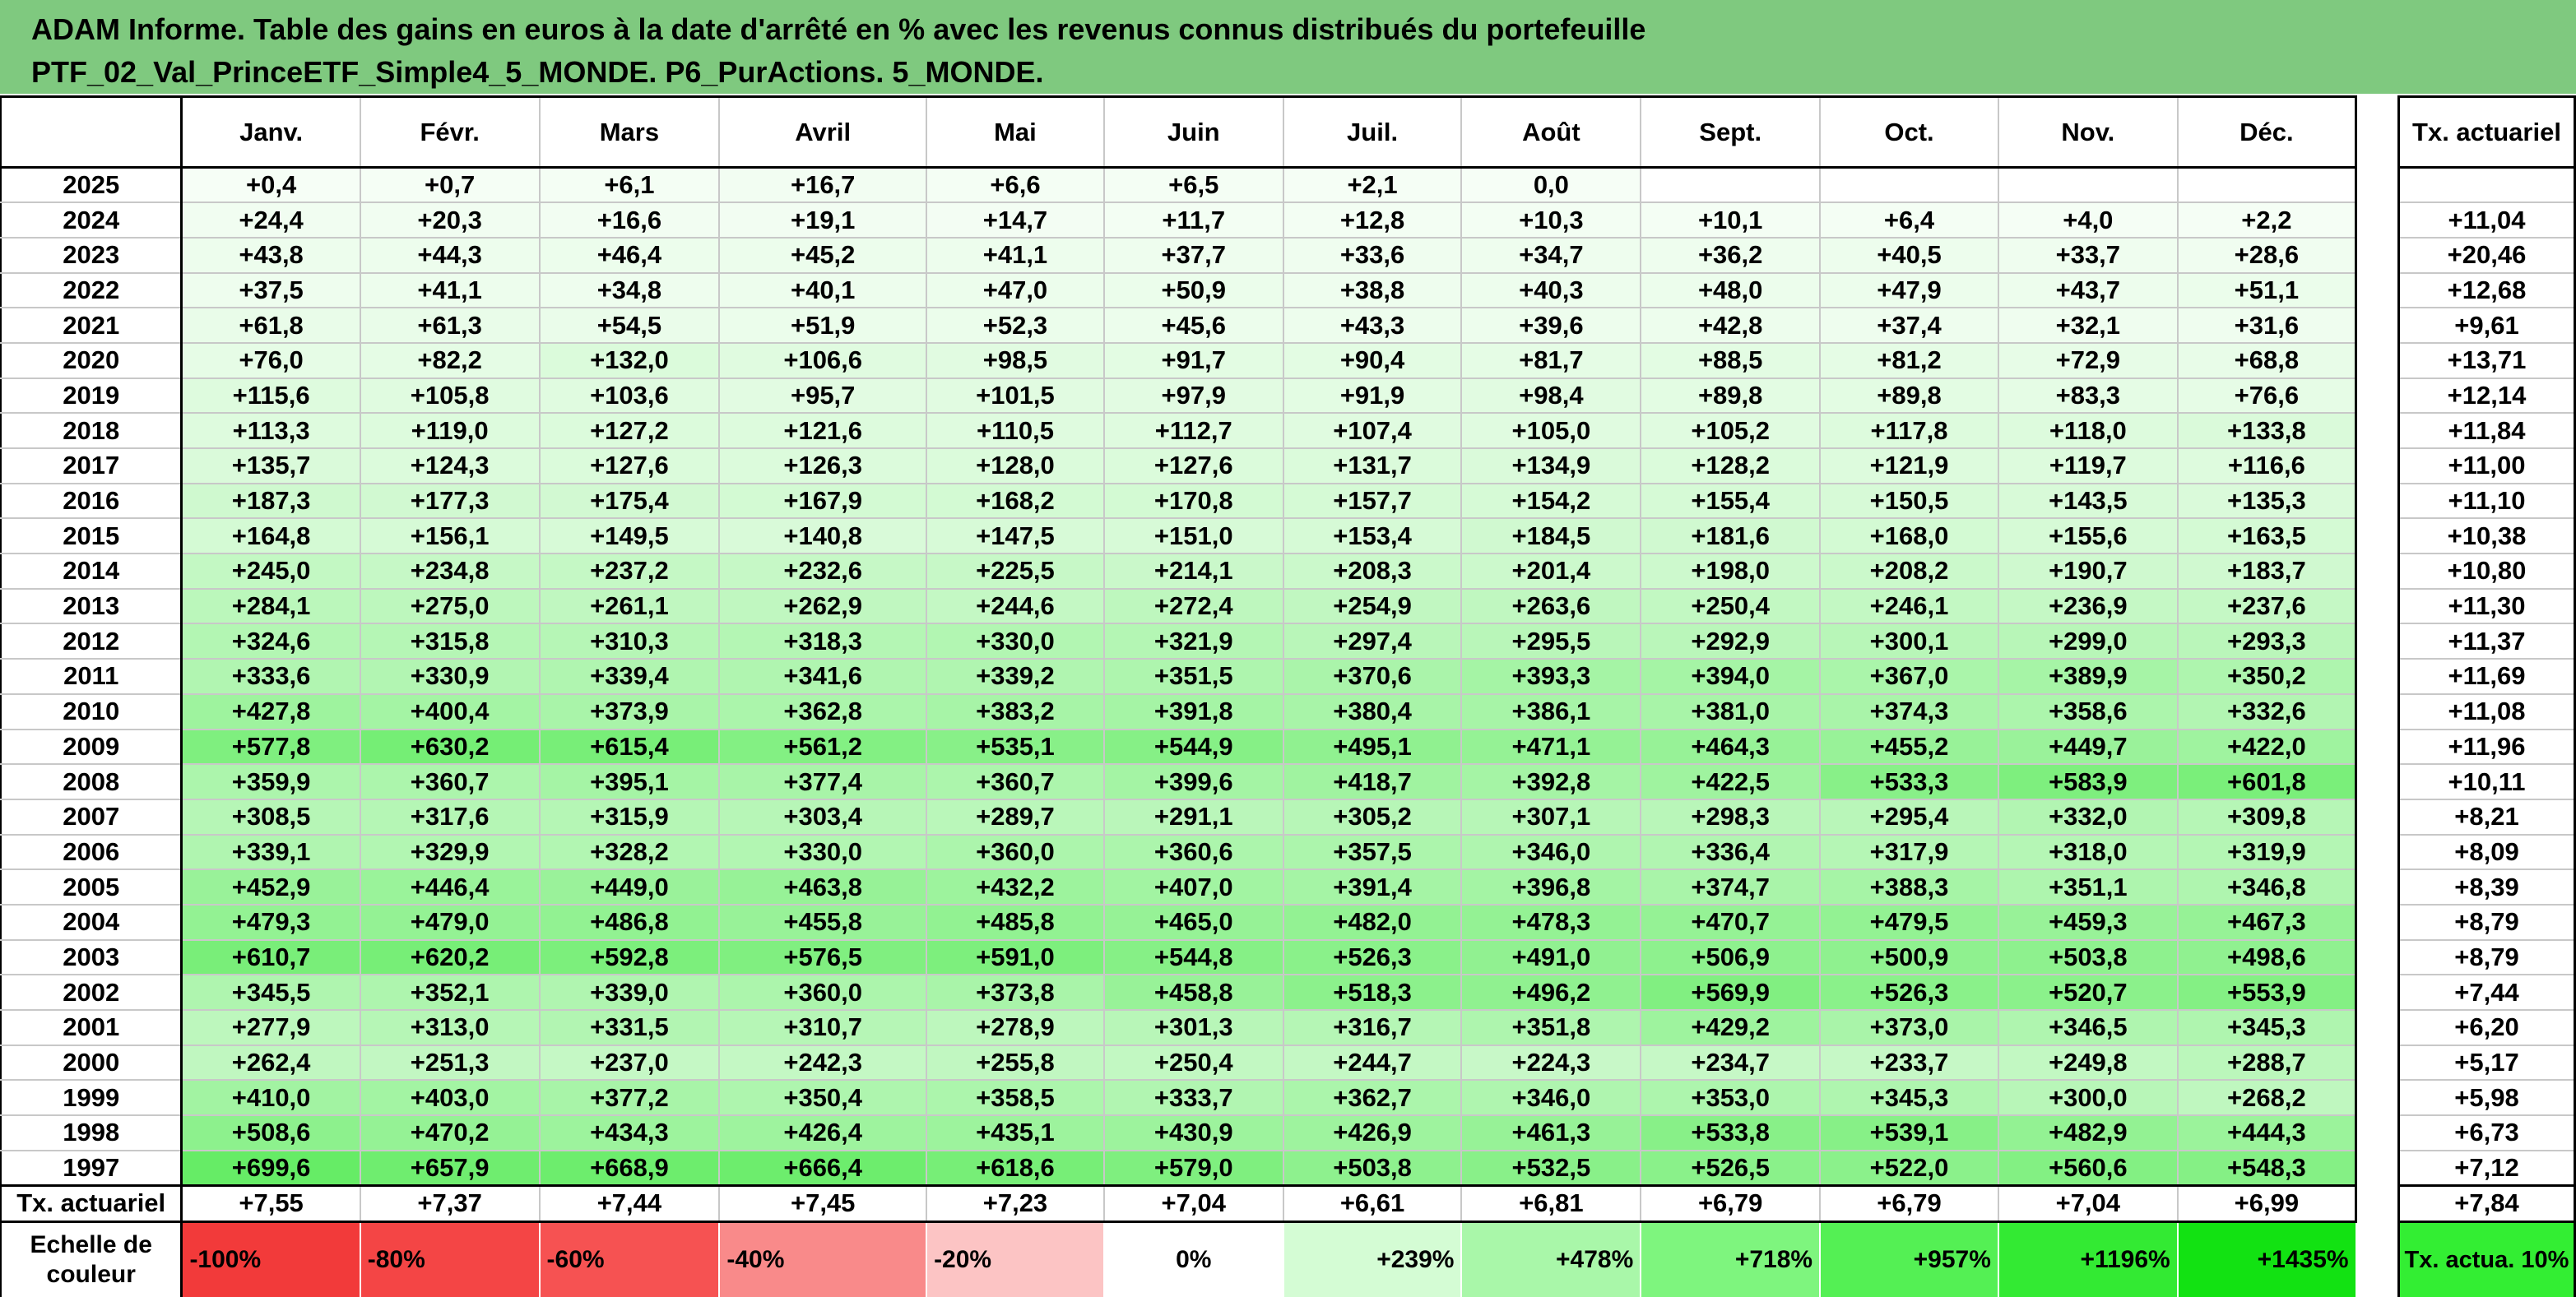 The width and height of the screenshot is (2576, 1297). What do you see at coordinates (451, 606) in the screenshot?
I see `gain-cell: +275,0` at bounding box center [451, 606].